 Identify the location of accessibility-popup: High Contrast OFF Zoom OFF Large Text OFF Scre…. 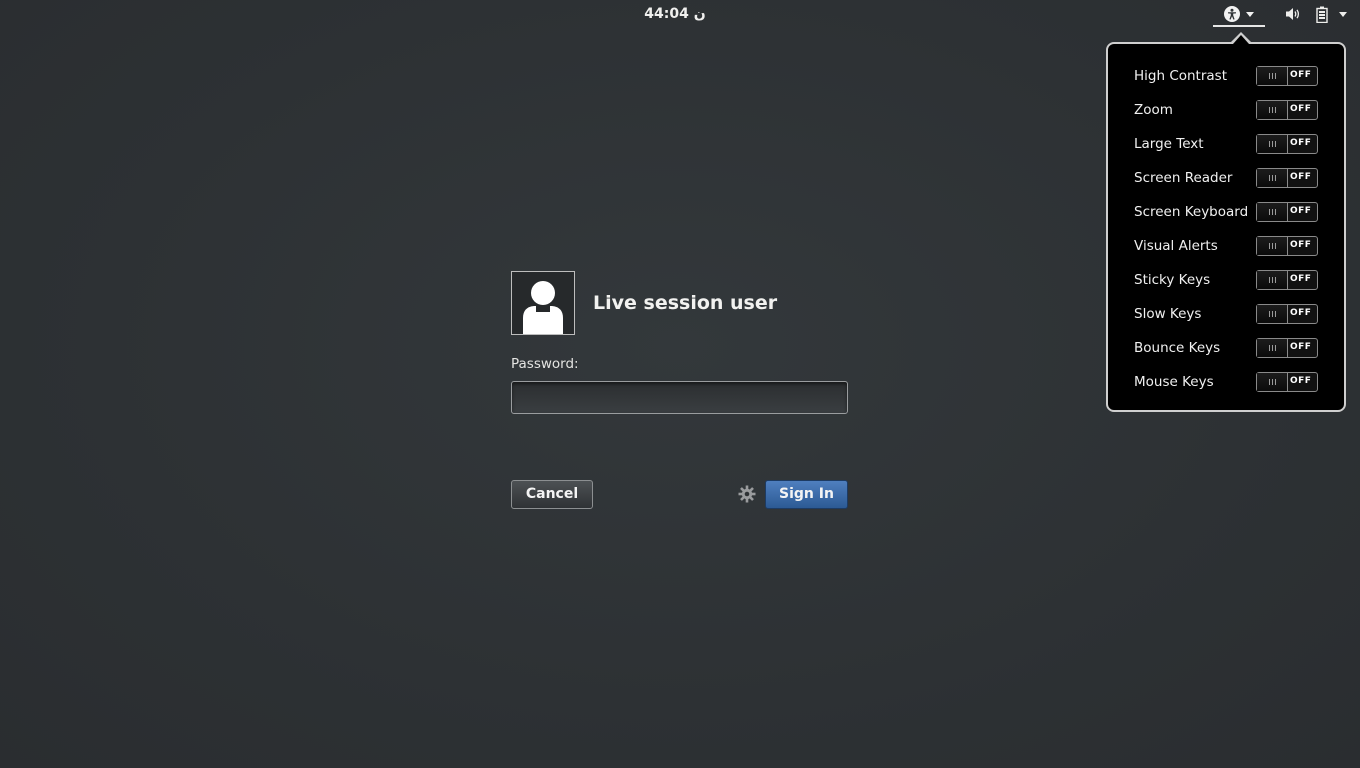
(1226, 227).